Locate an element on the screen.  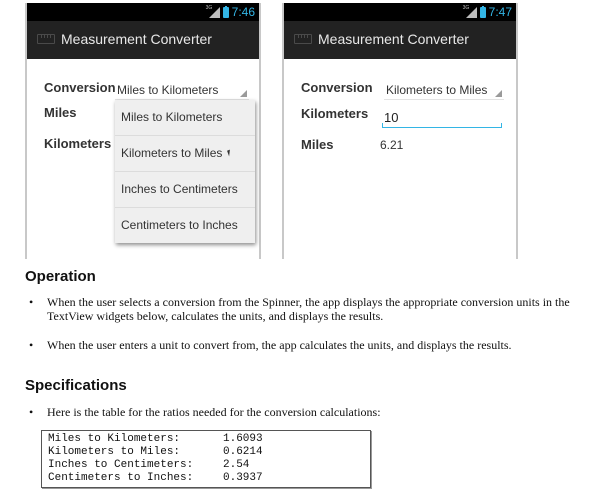
ratio-row: Inches to Centimeters: 2.54 is located at coordinates (149, 465).